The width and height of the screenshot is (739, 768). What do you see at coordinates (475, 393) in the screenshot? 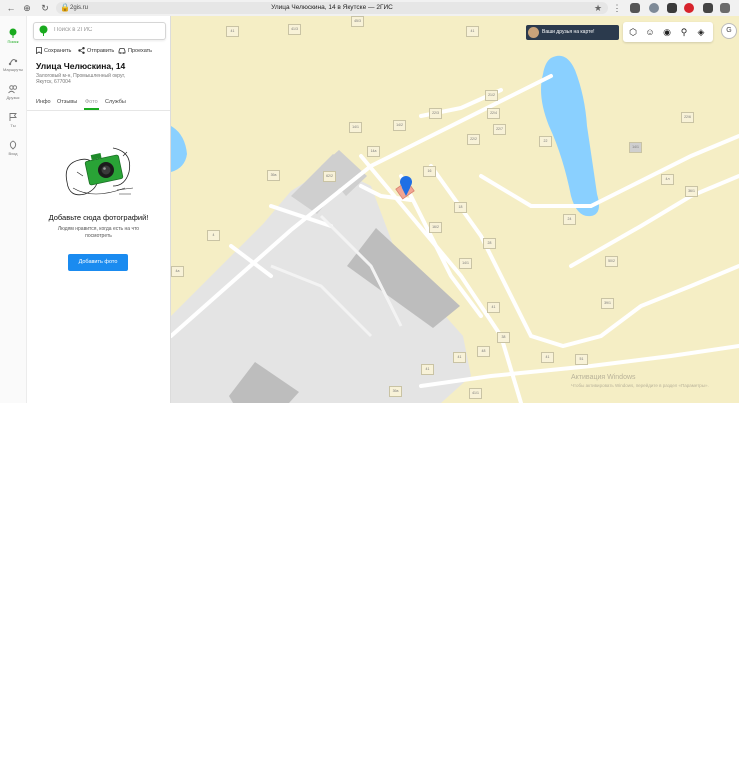
I see `house-number: 41/1` at bounding box center [475, 393].